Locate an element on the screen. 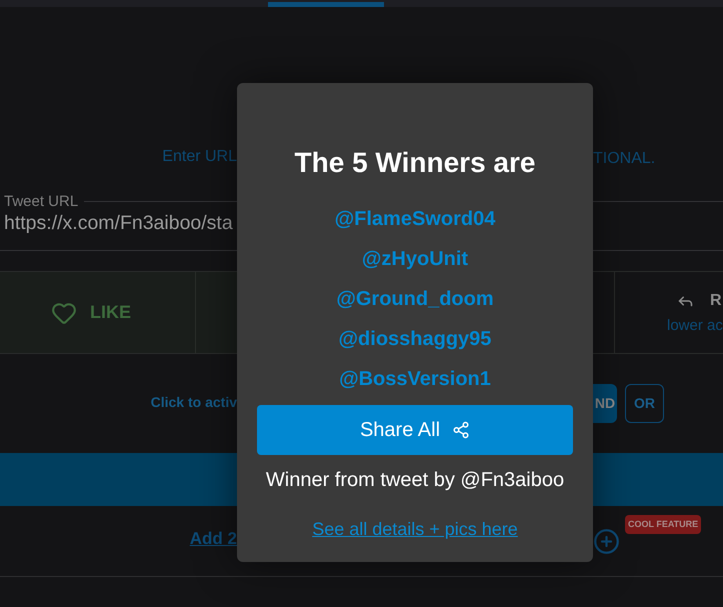  button-caption: lower ac is located at coordinates (694, 326).